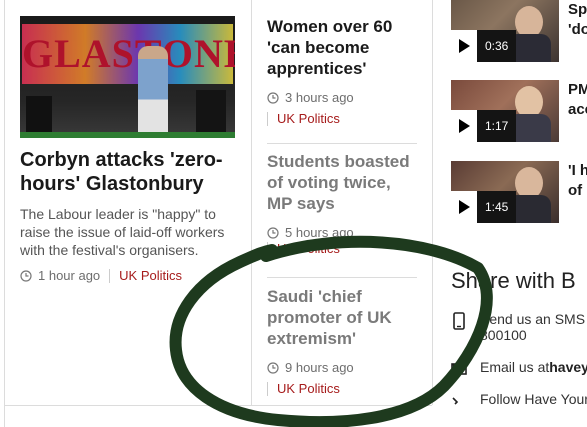 This screenshot has height=427, width=587. What do you see at coordinates (577, 100) in the screenshot?
I see `video-title: PM acc` at bounding box center [577, 100].